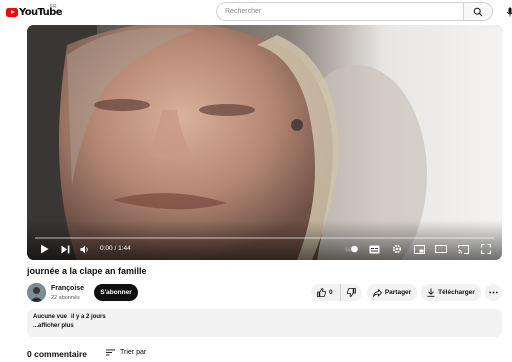  I want to click on youtube-logo-icon, so click(12, 12).